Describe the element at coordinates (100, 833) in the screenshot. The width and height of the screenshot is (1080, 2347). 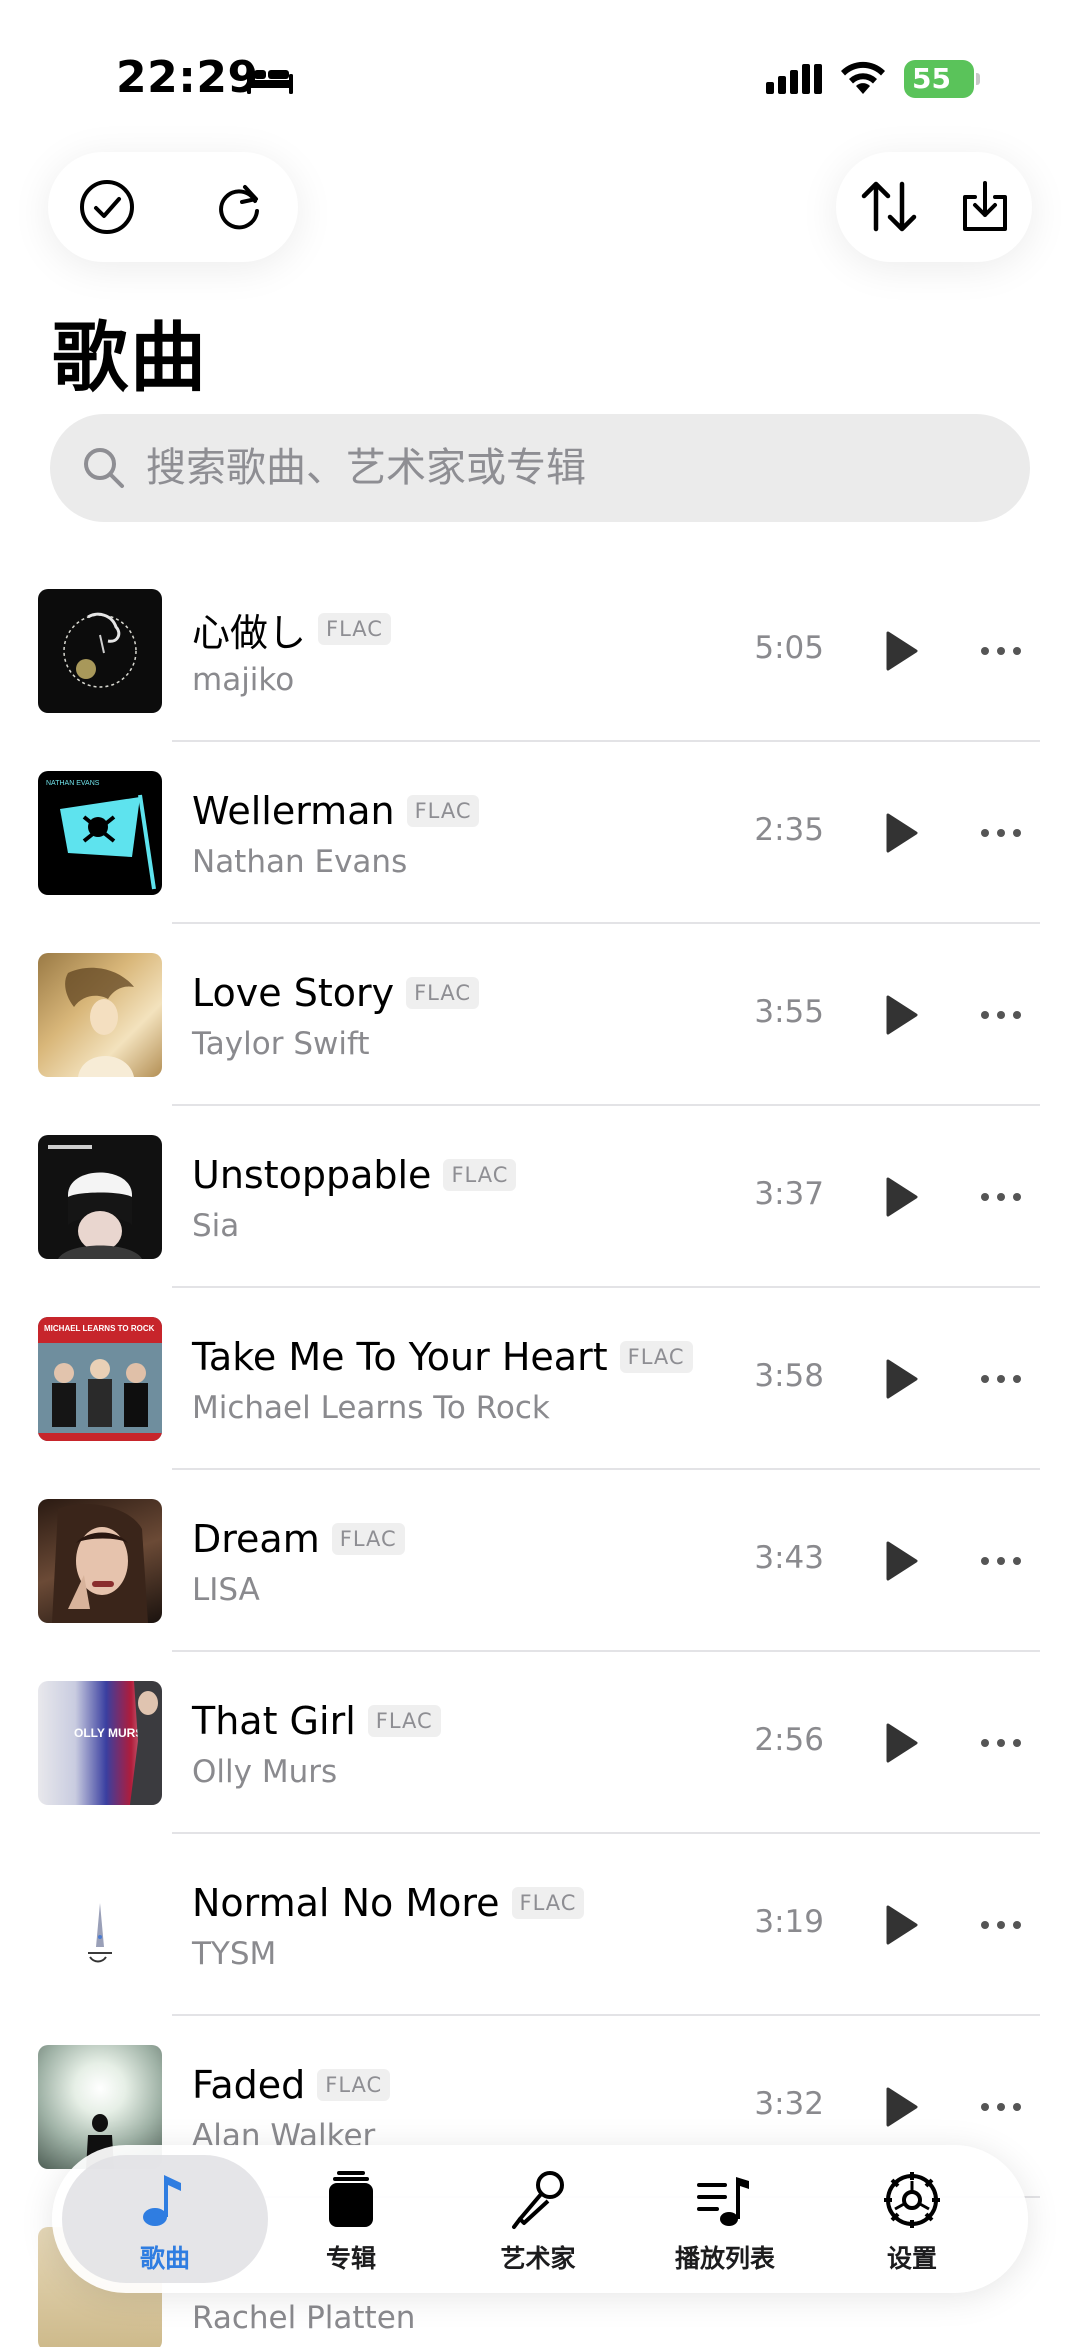
I see `album-cover: NATHAN EVANS` at that location.